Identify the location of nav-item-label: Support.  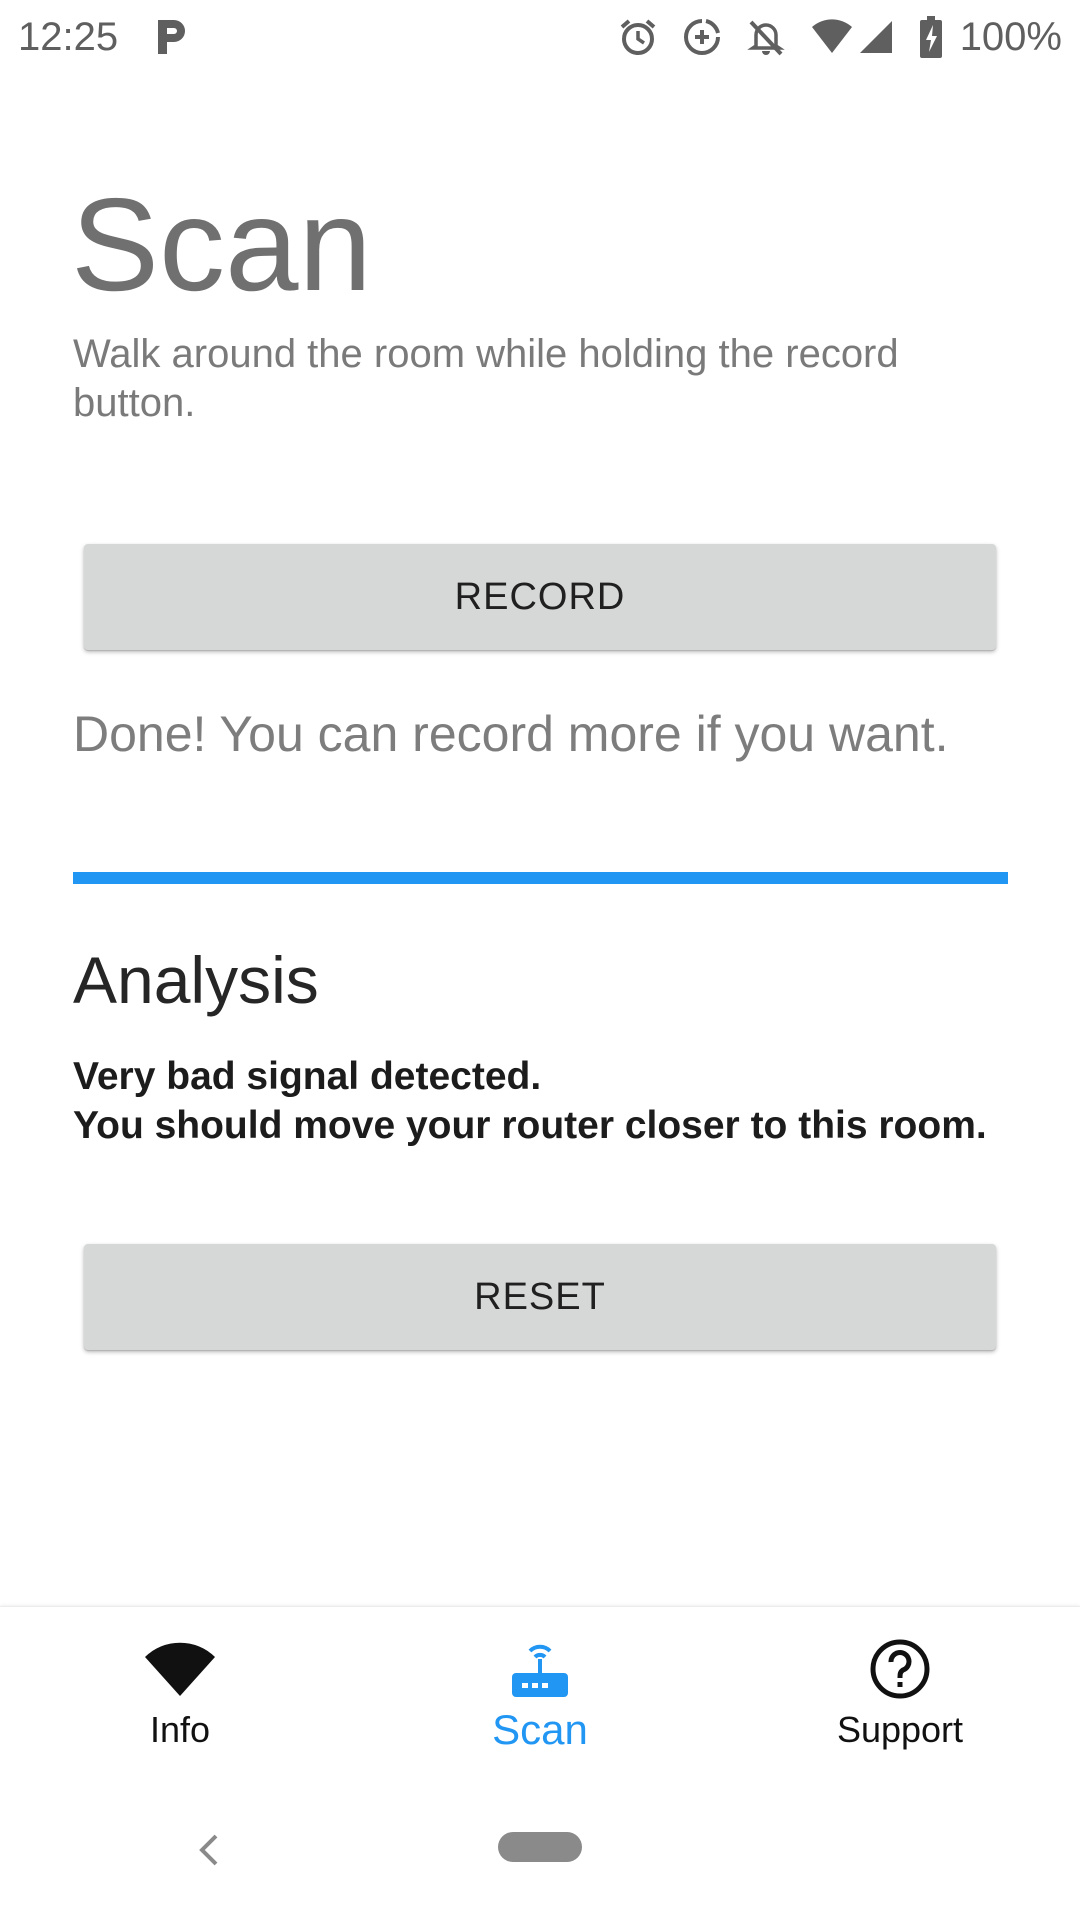
(900, 1729).